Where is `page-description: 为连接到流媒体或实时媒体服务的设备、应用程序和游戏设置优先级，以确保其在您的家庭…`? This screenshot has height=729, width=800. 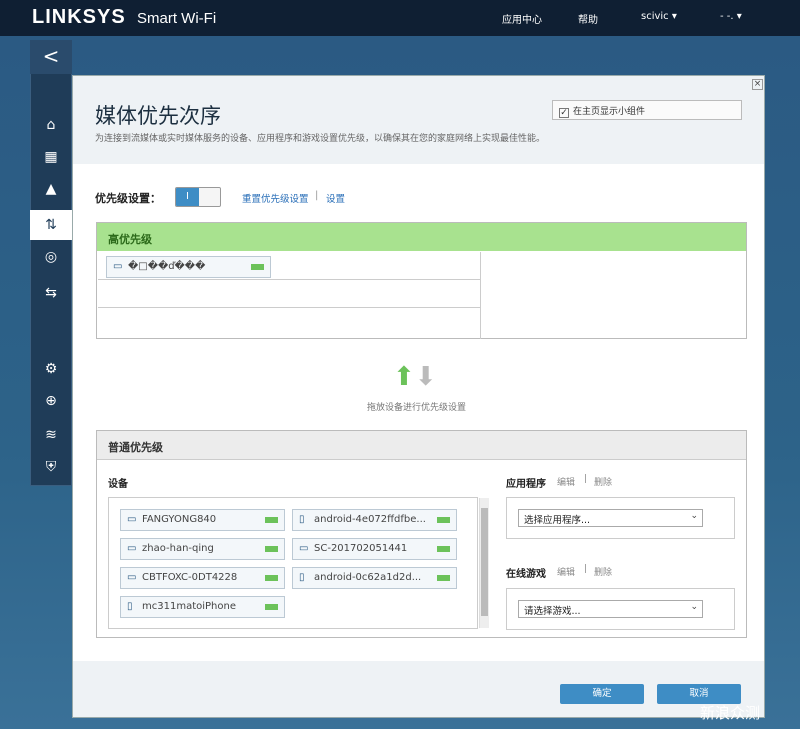
page-description: 为连接到流媒体或实时媒体服务的设备、应用程序和游戏设置优先级，以确保其在您的家庭… is located at coordinates (320, 139).